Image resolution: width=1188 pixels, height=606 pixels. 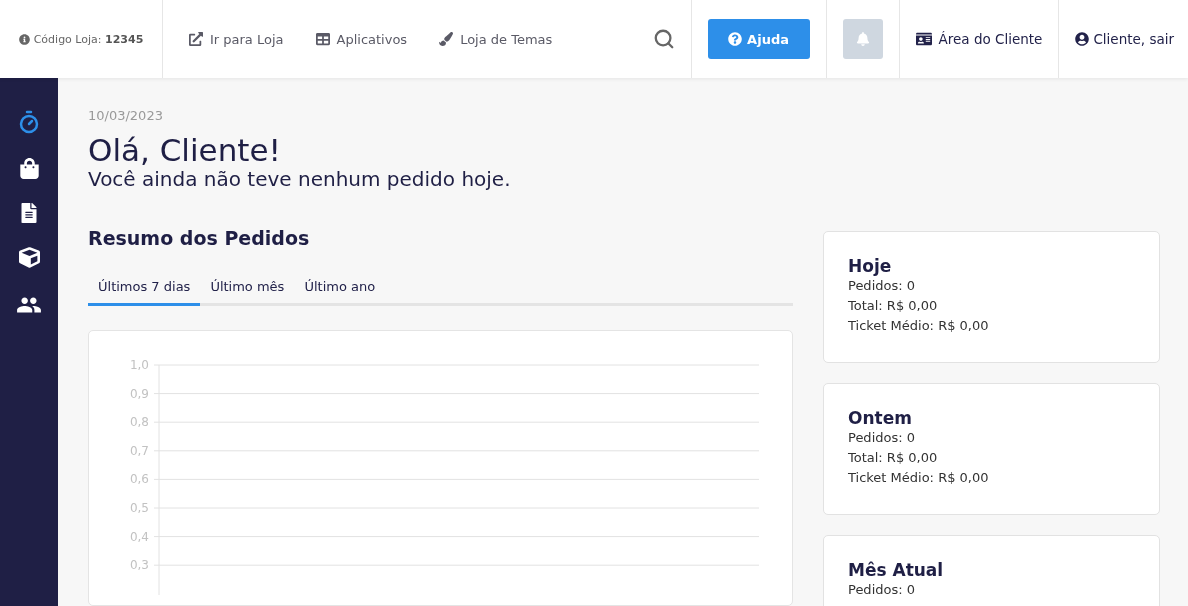 I want to click on timer-icon, so click(x=29, y=122).